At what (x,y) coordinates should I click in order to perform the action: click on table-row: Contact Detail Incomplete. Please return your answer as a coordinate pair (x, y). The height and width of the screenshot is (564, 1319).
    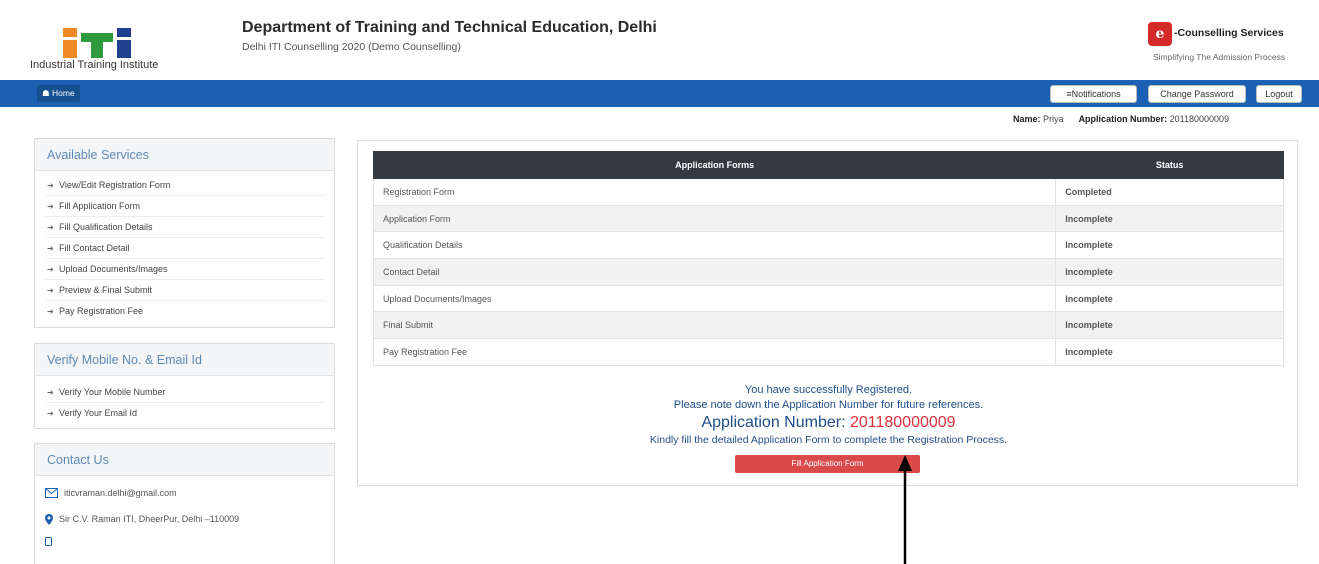
    Looking at the image, I should click on (828, 272).